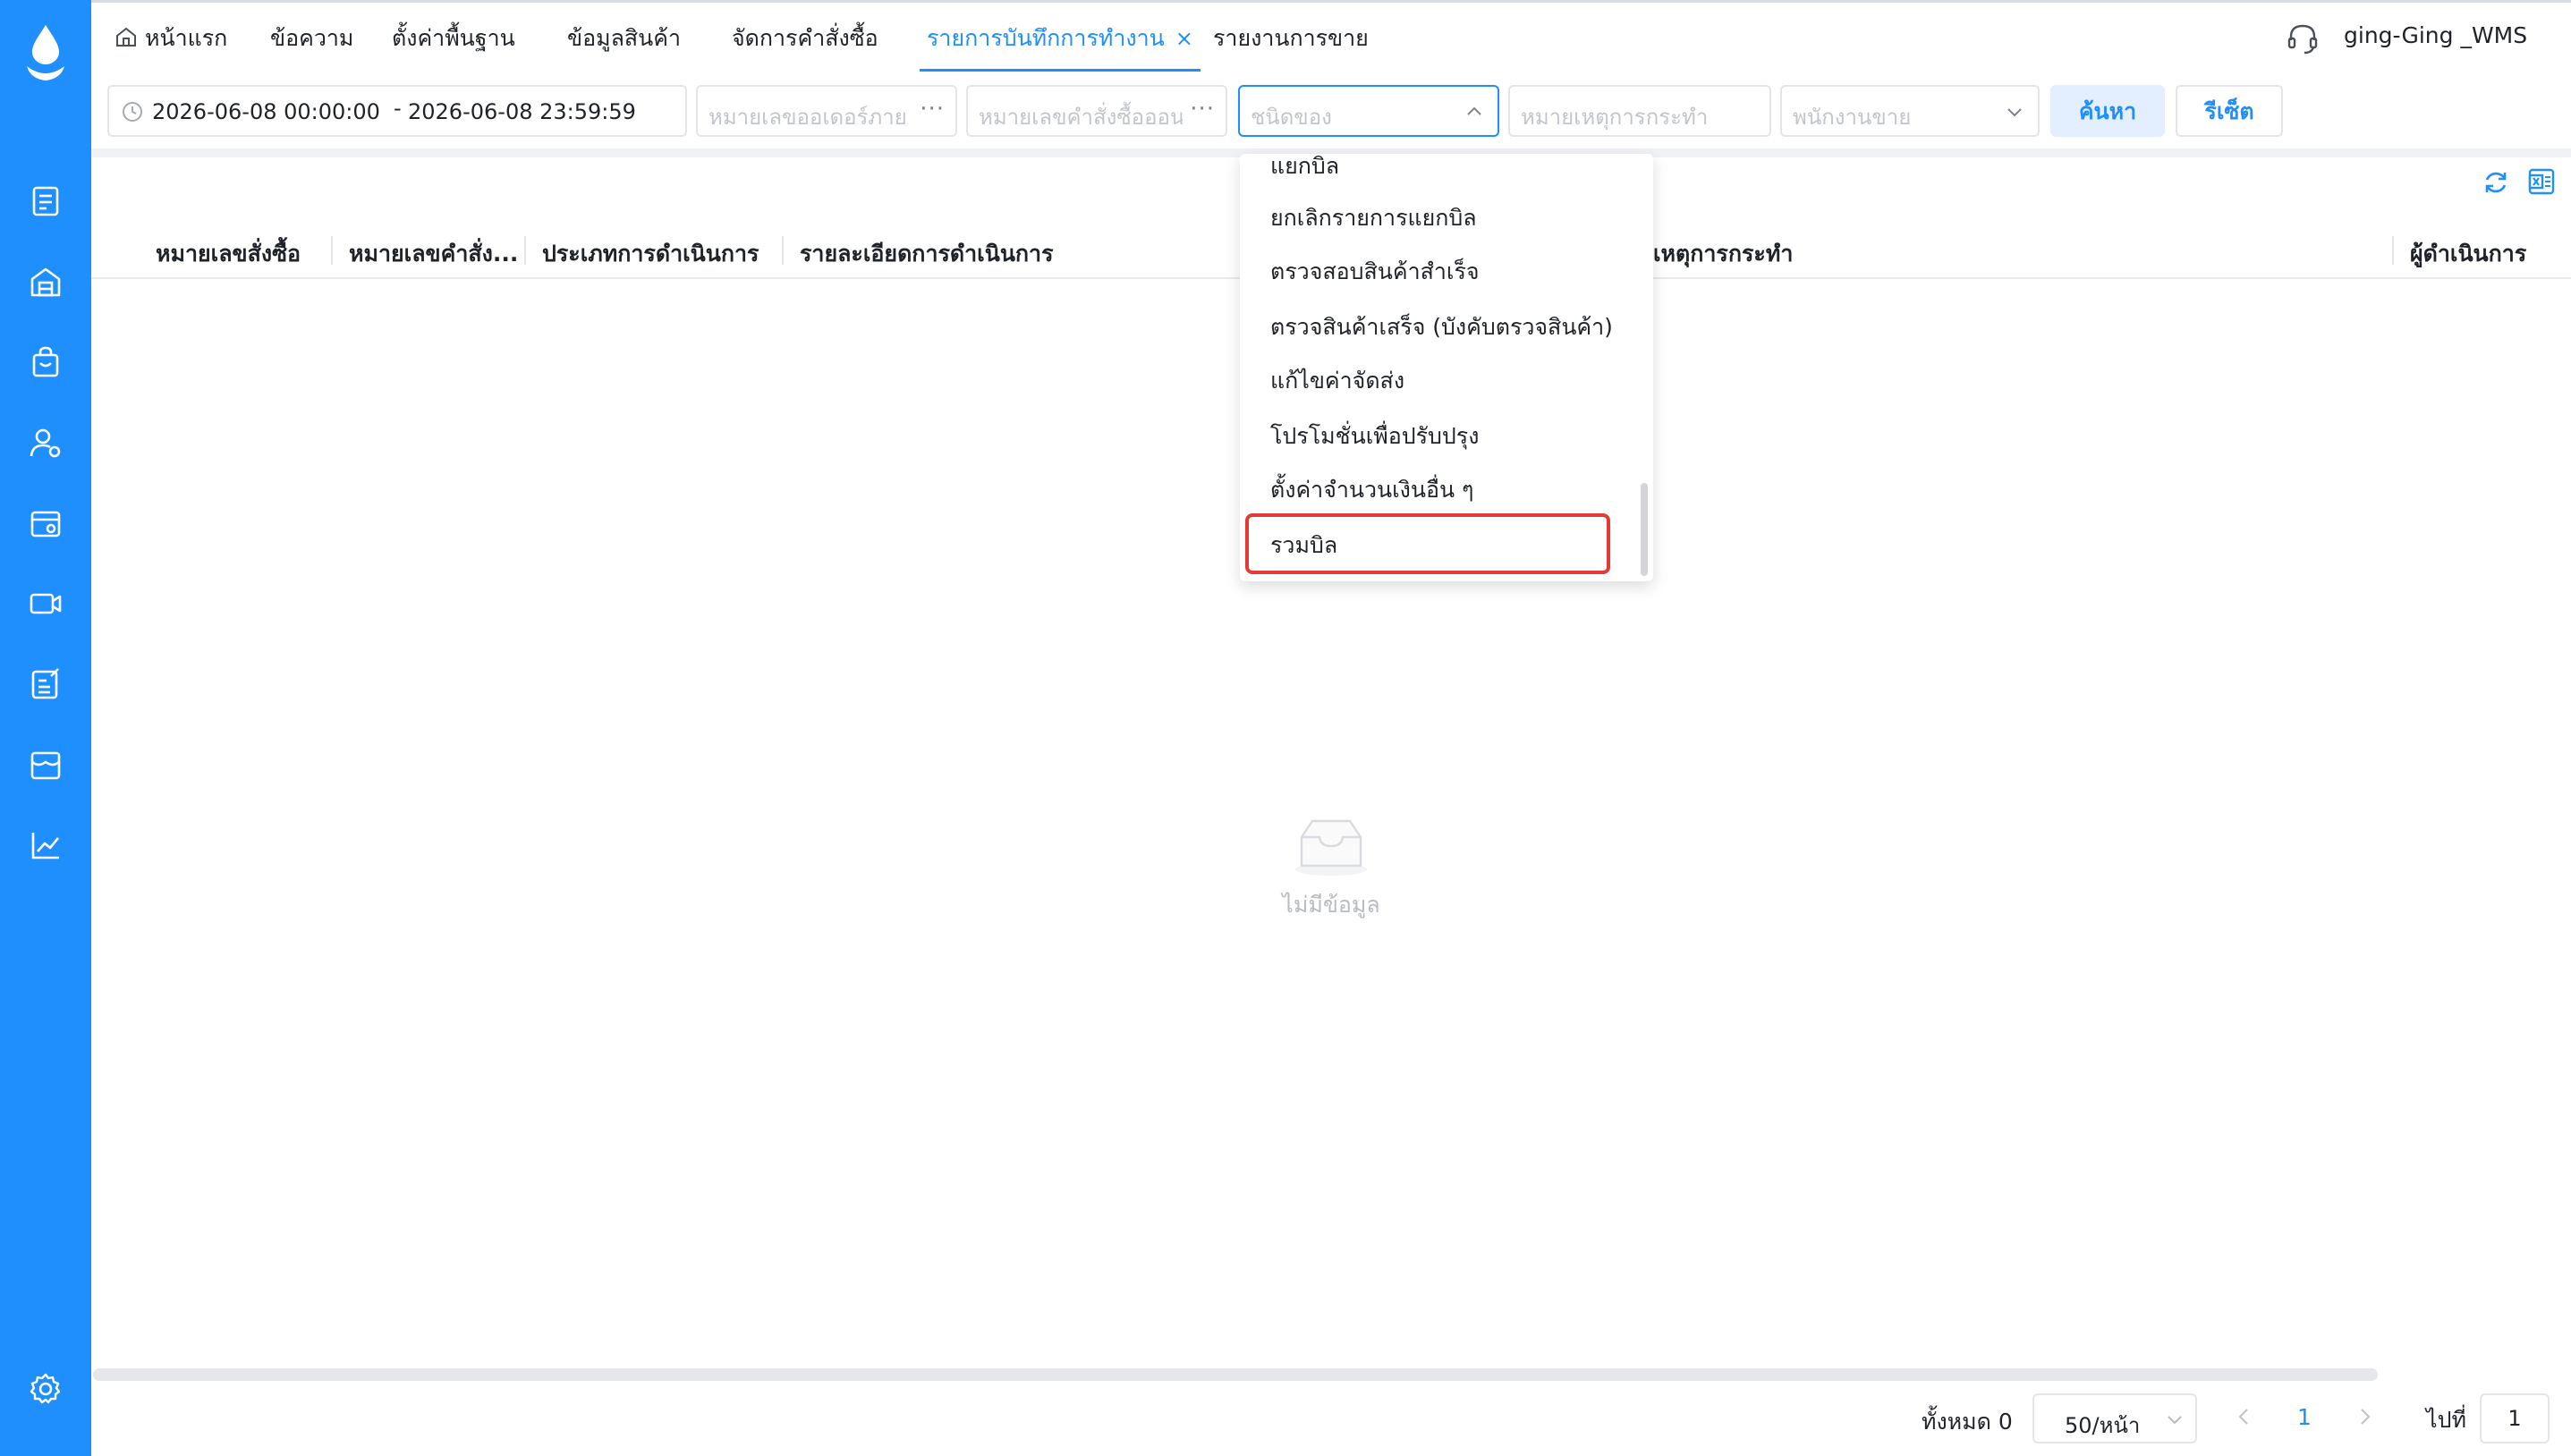  Describe the element at coordinates (1046, 38) in the screenshot. I see `tab-operation-log-label: รายการบันทึกการทำงาน` at that location.